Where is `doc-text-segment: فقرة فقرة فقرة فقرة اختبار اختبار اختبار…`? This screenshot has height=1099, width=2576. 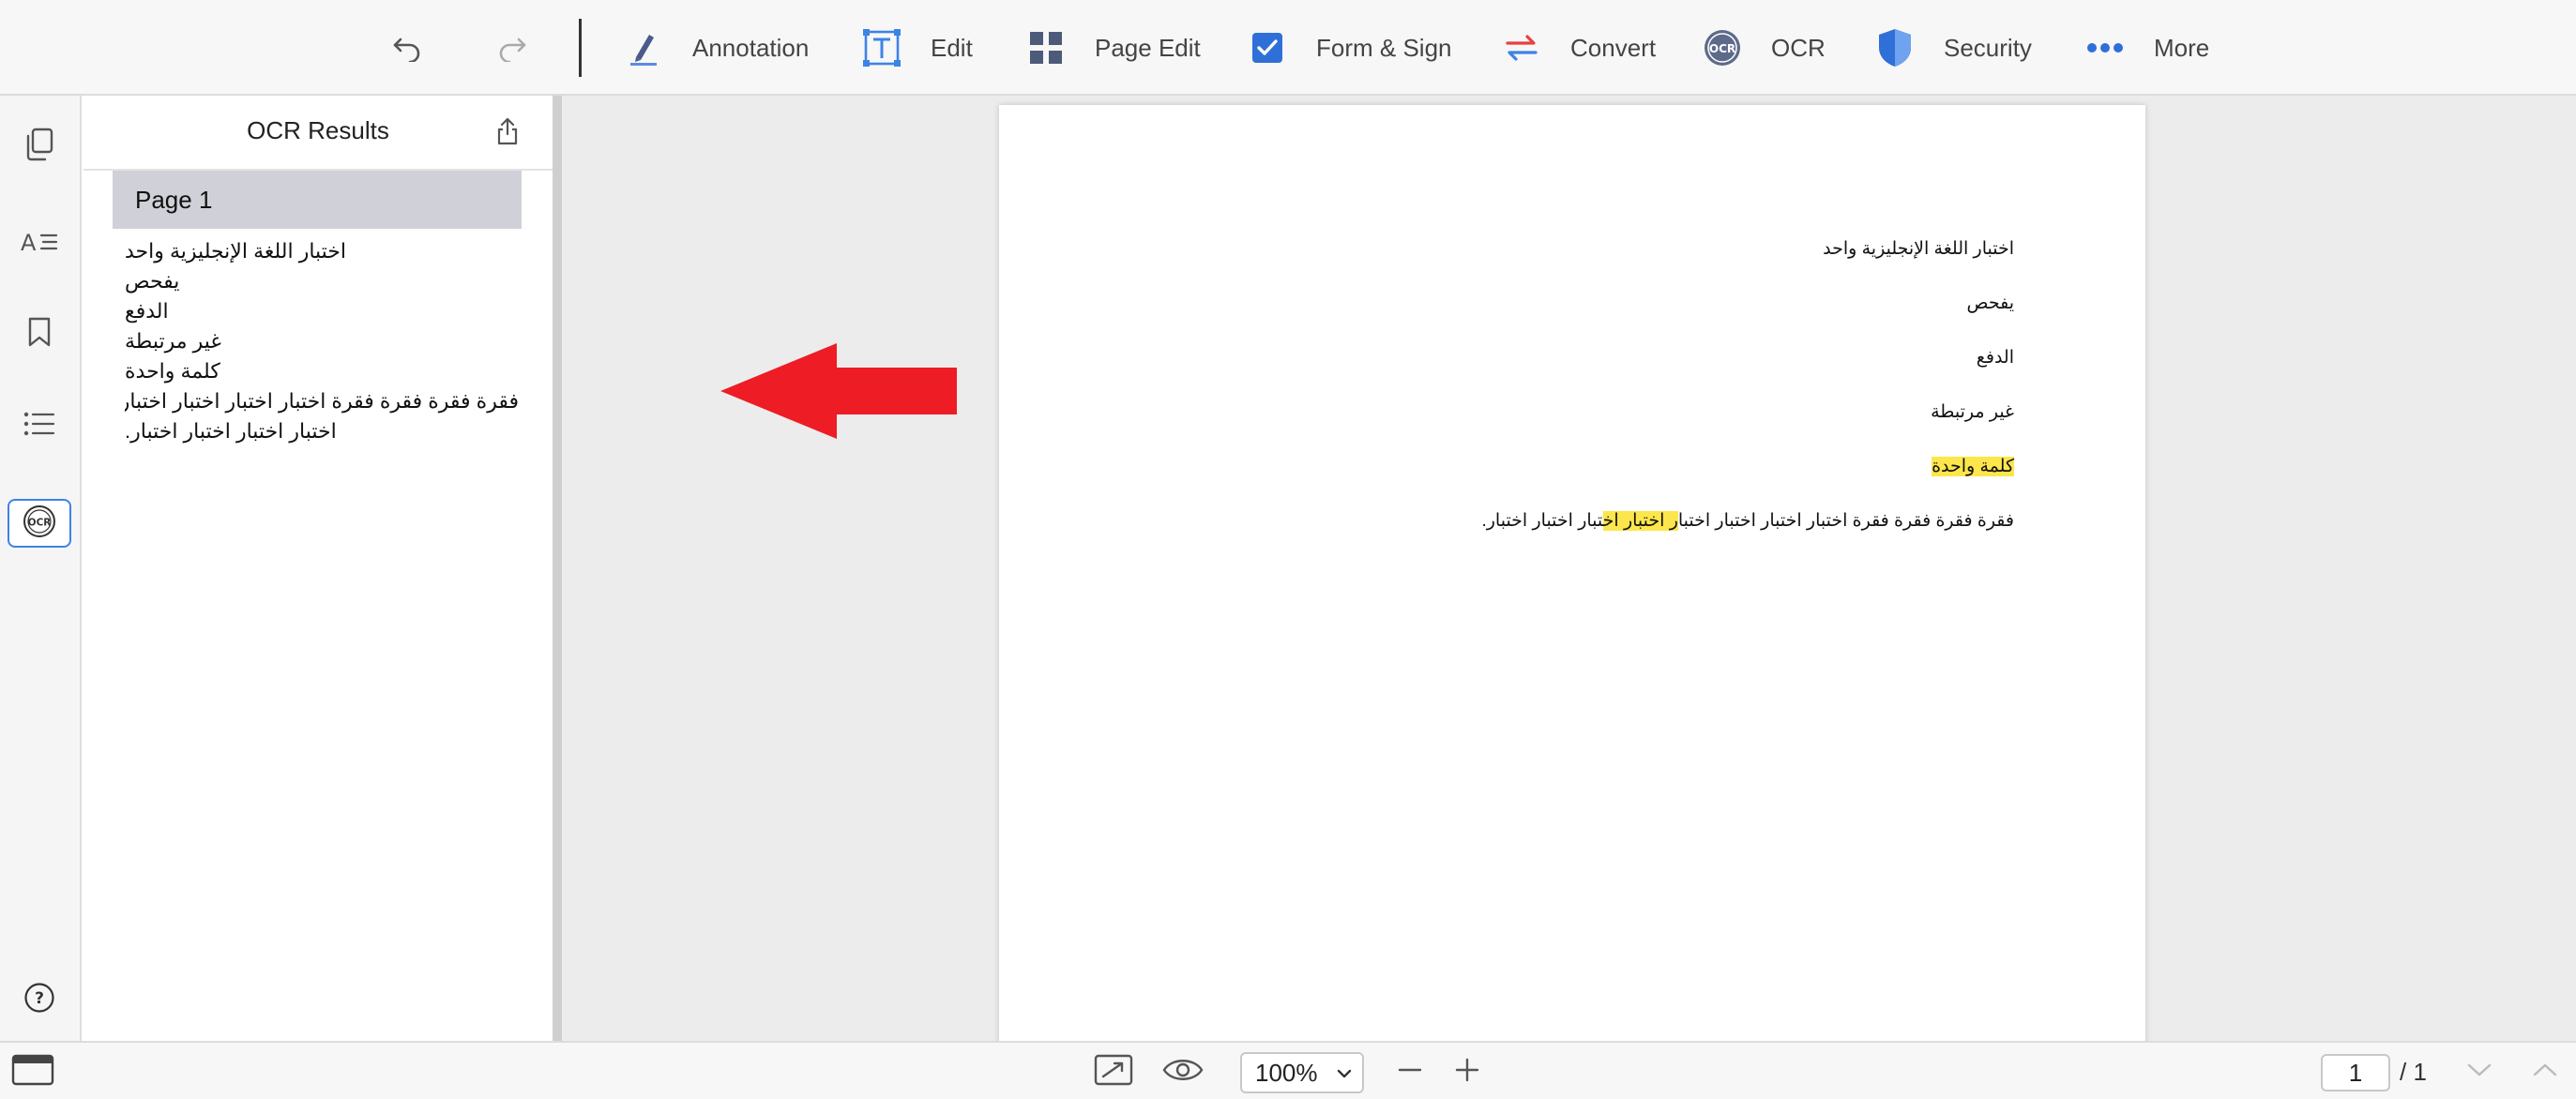 doc-text-segment: فقرة فقرة فقرة فقرة اختبار اختبار اختبار… is located at coordinates (1845, 521).